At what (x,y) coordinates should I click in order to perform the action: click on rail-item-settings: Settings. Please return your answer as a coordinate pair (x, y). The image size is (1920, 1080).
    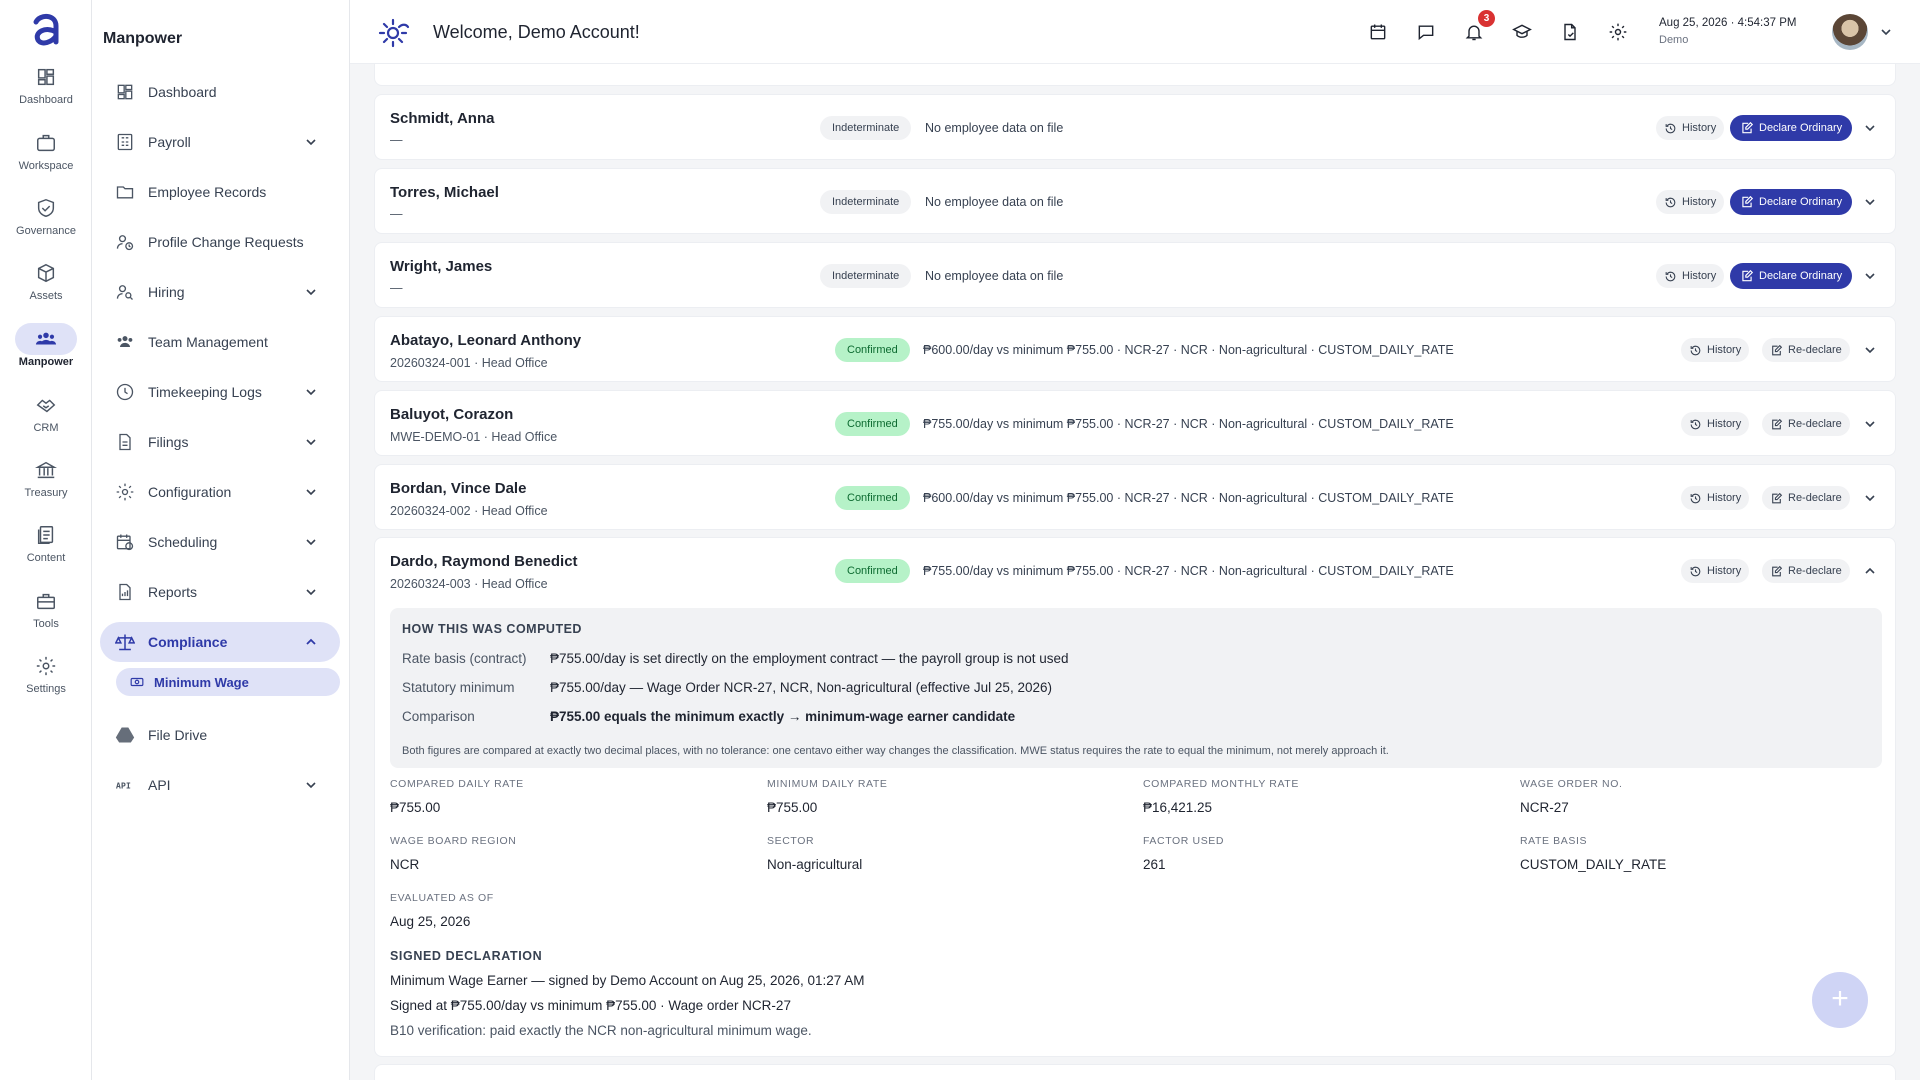
    Looking at the image, I should click on (46, 685).